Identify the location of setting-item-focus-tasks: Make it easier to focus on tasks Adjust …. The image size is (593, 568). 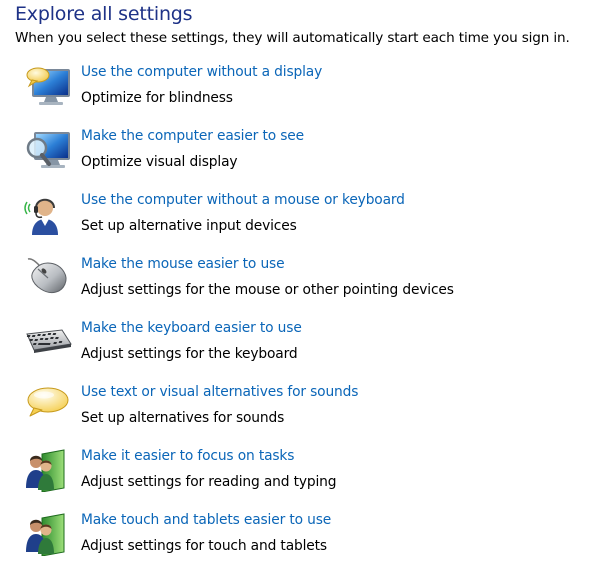
(304, 476).